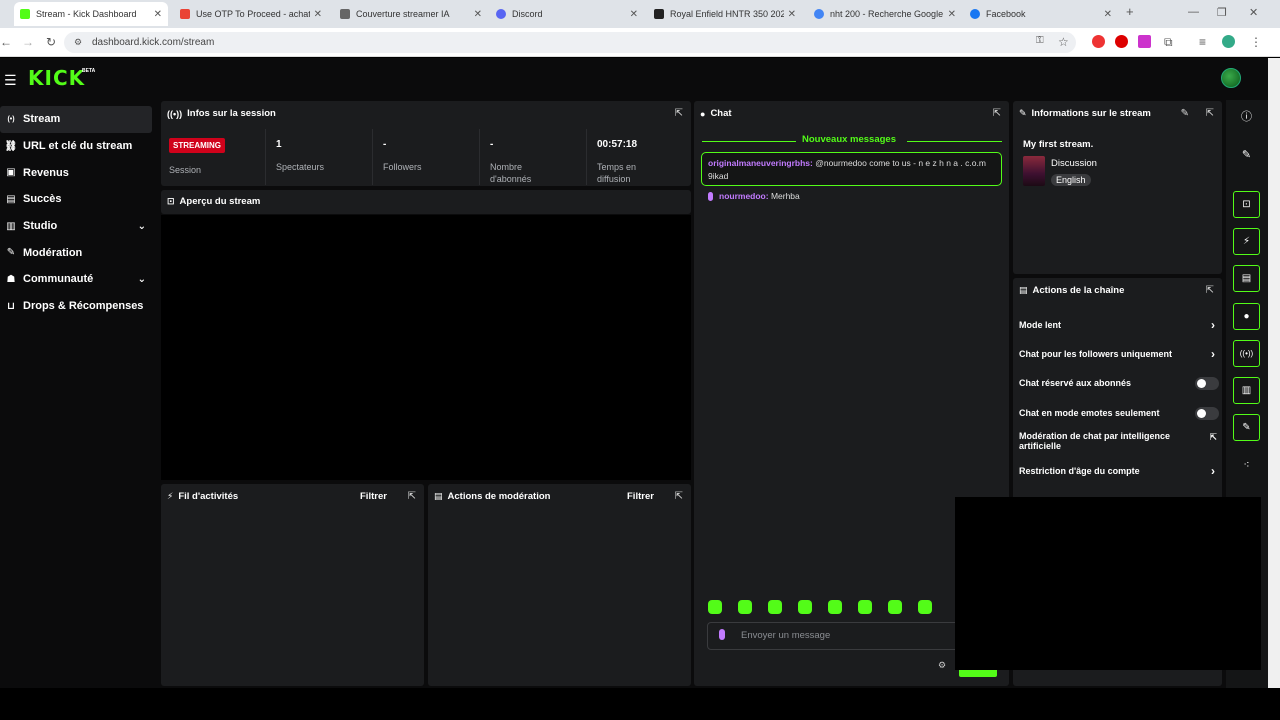  Describe the element at coordinates (1246, 465) in the screenshot. I see `layout-dots-icon: ⁖` at that location.